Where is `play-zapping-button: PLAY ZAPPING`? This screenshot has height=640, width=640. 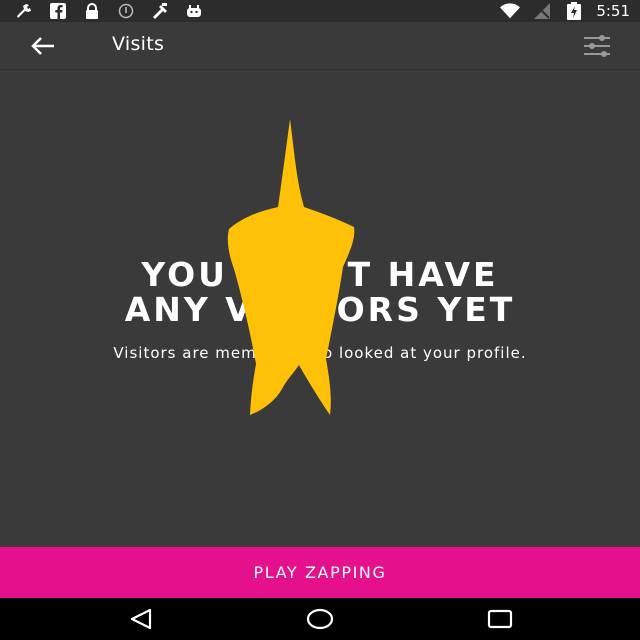 play-zapping-button: PLAY ZAPPING is located at coordinates (320, 572).